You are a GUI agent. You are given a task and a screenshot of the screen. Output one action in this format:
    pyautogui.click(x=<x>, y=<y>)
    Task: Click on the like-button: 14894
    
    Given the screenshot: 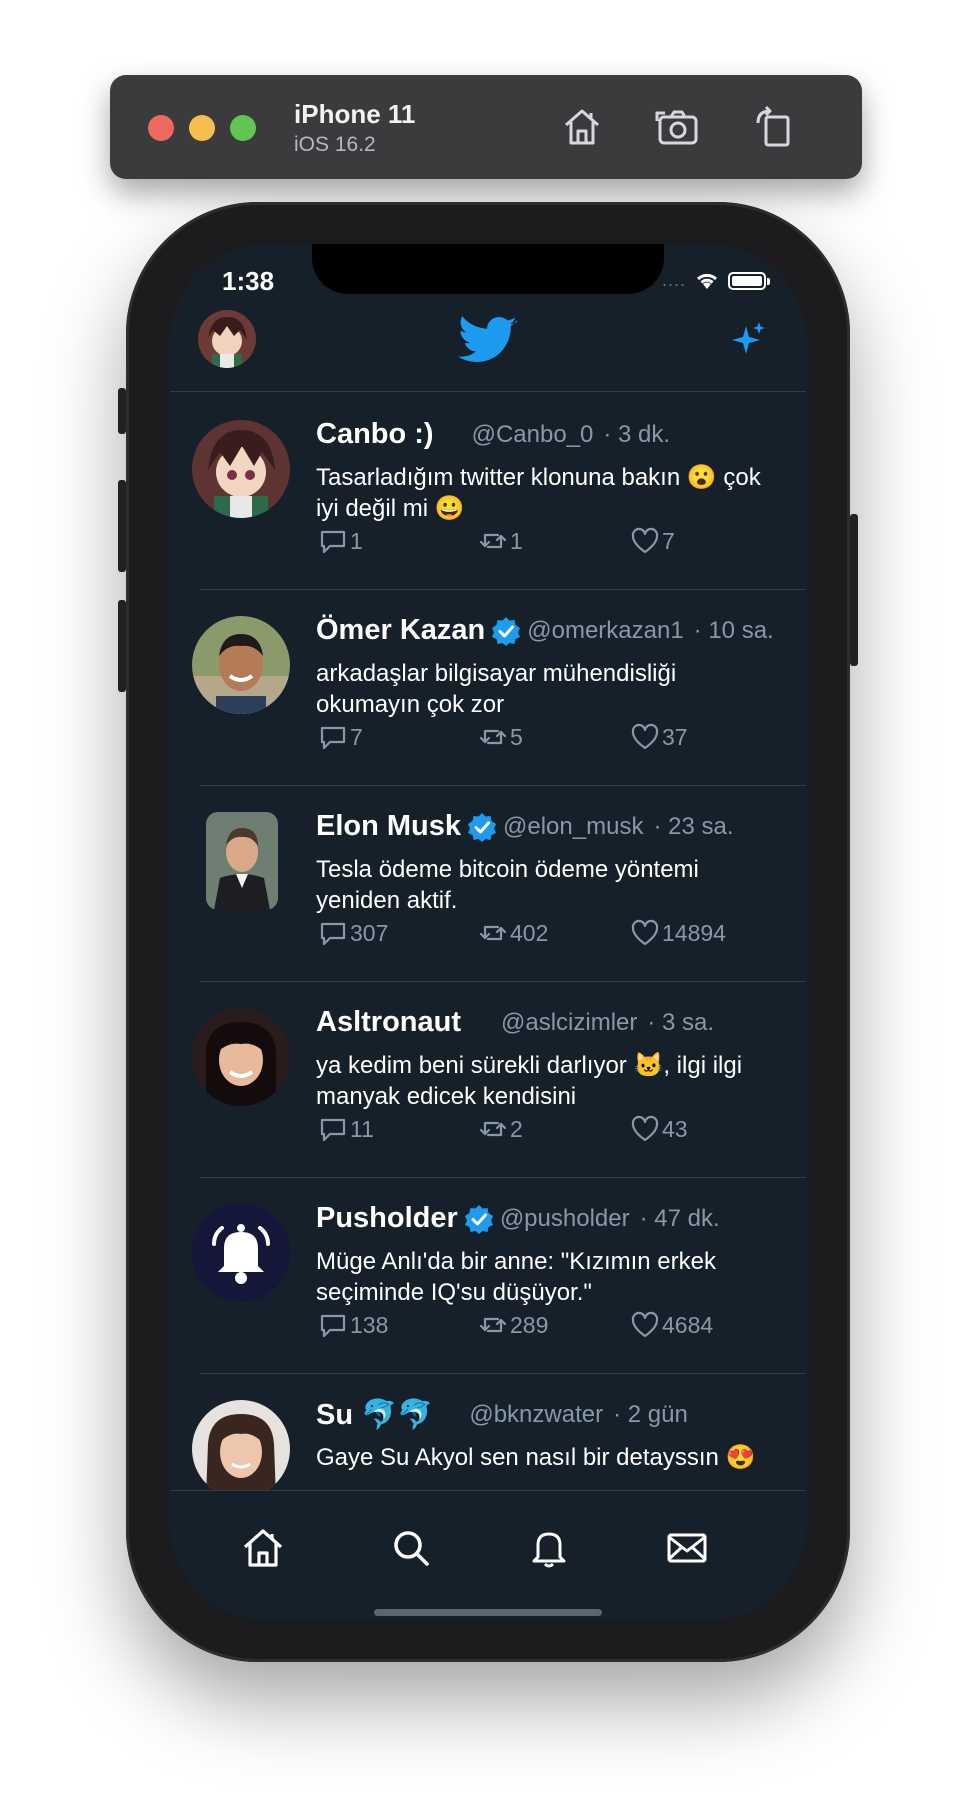 What is the action you would take?
    pyautogui.click(x=678, y=933)
    